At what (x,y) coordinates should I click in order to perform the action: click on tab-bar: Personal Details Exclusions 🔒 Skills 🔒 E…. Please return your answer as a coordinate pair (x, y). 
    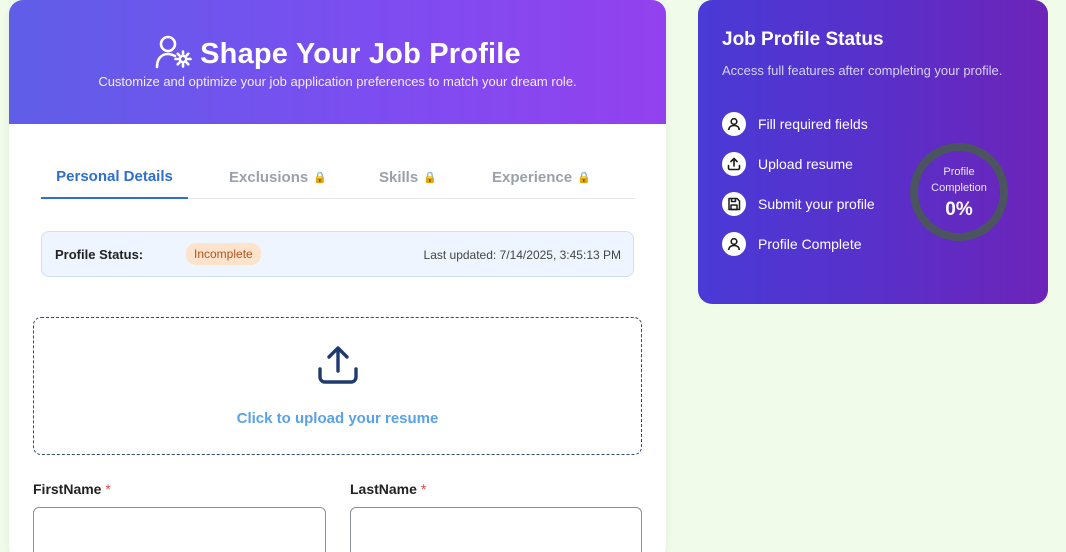
    Looking at the image, I should click on (338, 177).